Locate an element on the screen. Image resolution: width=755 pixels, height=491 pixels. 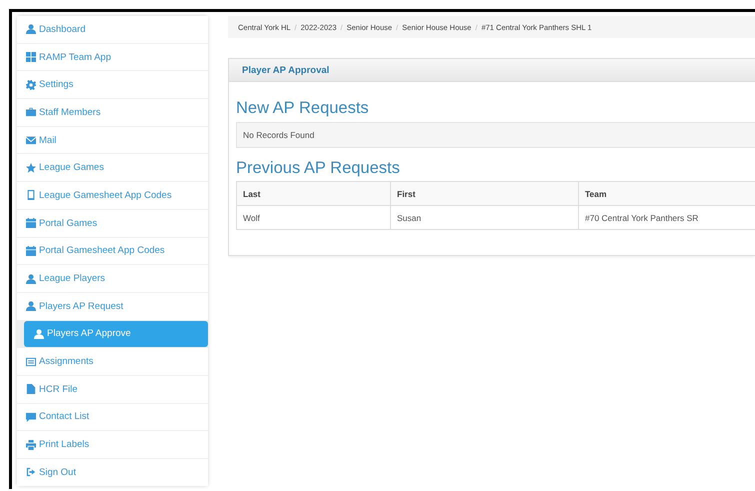
sidebar-item: League Gamesheet App Codes is located at coordinates (112, 195).